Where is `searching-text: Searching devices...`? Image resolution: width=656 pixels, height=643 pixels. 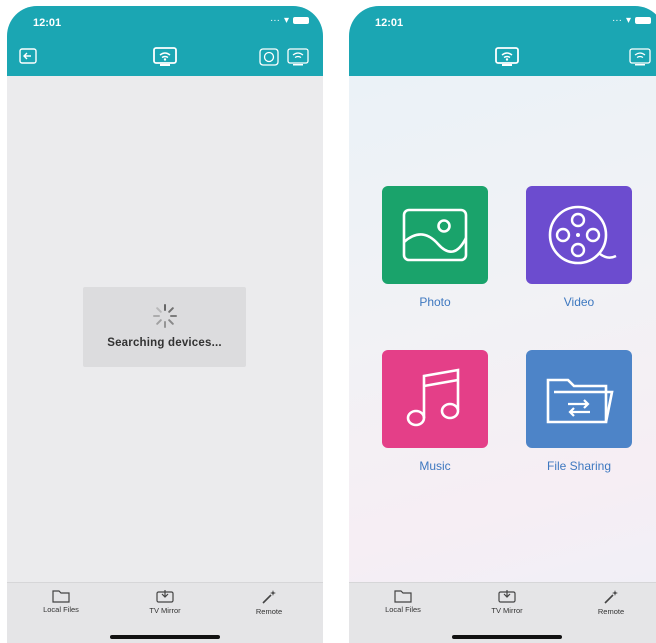
searching-text: Searching devices... is located at coordinates (164, 343).